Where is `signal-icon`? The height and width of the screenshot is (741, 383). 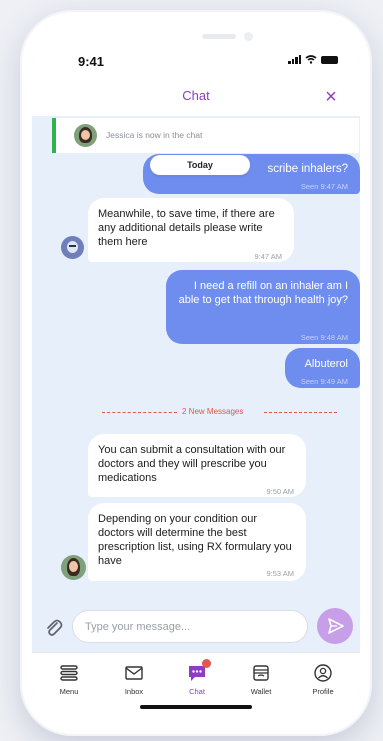 signal-icon is located at coordinates (294, 59).